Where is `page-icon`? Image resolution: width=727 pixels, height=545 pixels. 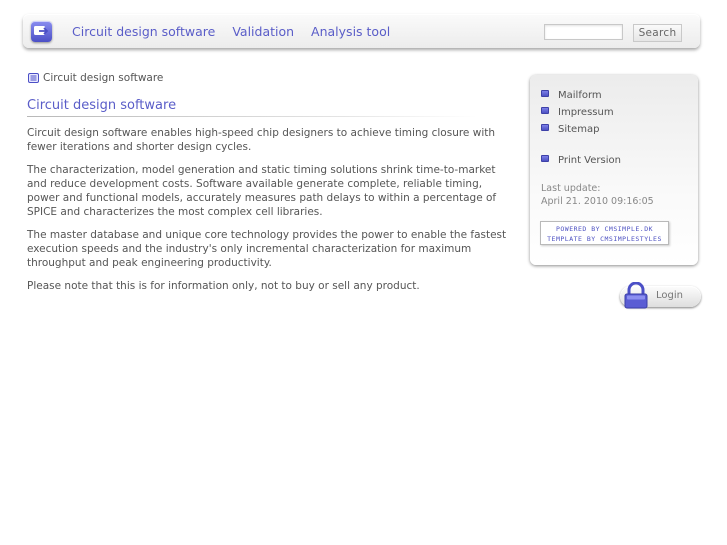 page-icon is located at coordinates (33, 79).